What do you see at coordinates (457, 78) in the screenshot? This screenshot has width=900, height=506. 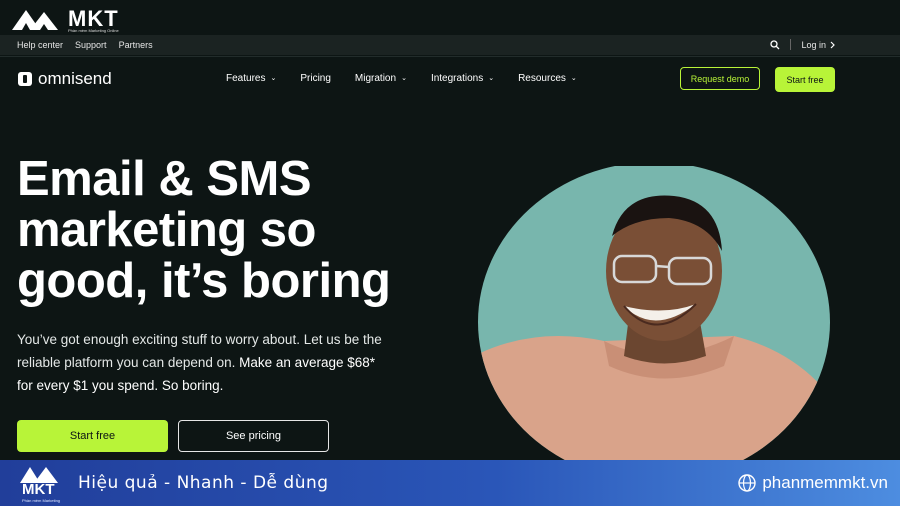 I see `nav-item-label: Integrations` at bounding box center [457, 78].